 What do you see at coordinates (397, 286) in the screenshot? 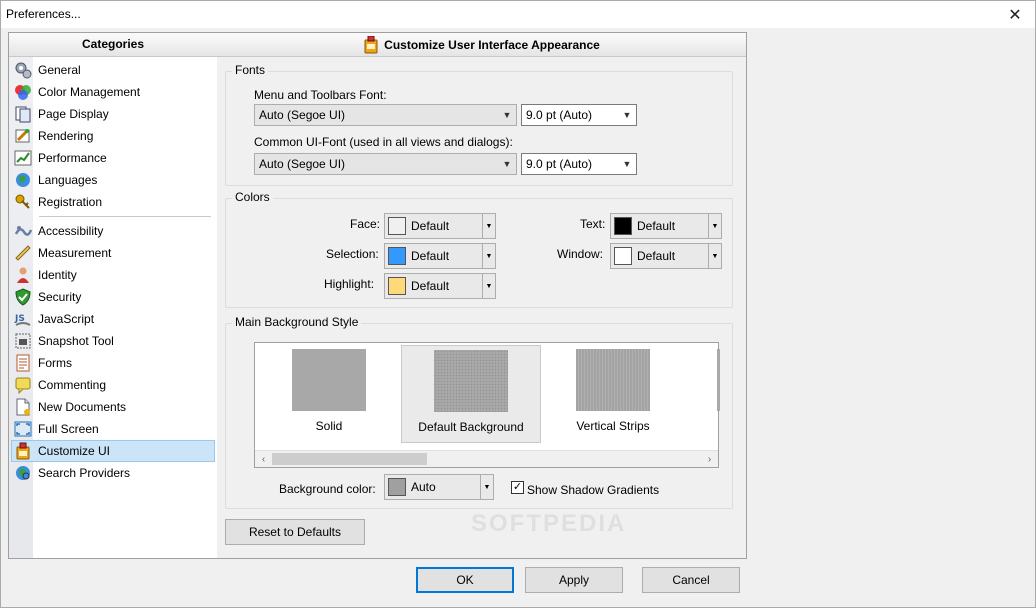
I see `highlight-color-swatch` at bounding box center [397, 286].